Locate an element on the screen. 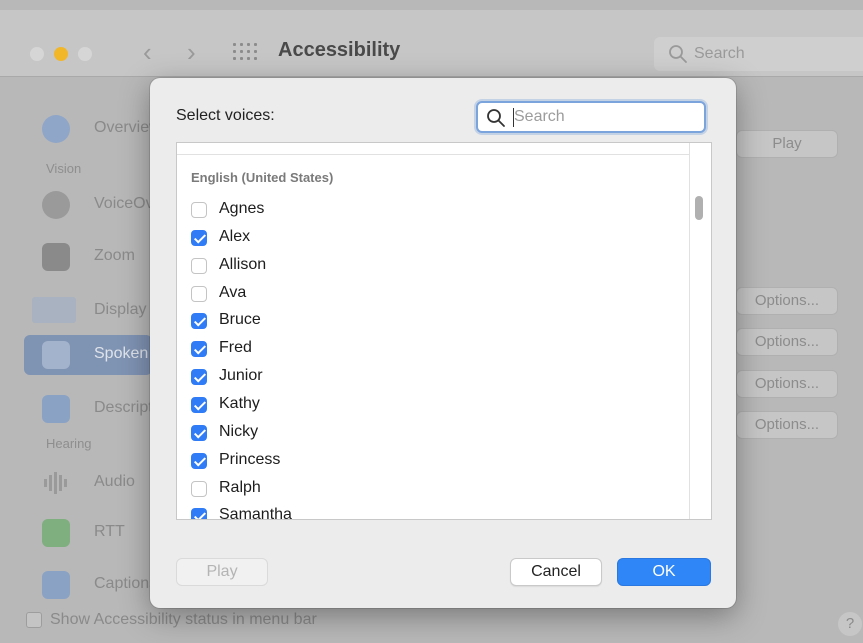 This screenshot has height=643, width=863. spoken-content-icon is located at coordinates (56, 355).